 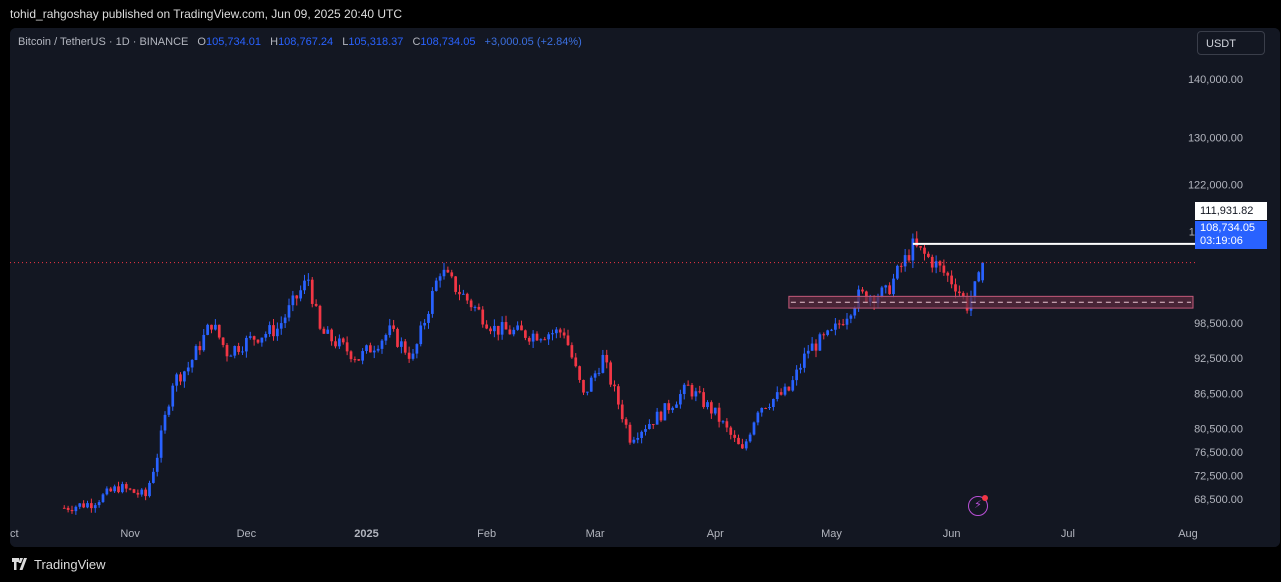 I want to click on time-axis-label: Dec, so click(x=247, y=534).